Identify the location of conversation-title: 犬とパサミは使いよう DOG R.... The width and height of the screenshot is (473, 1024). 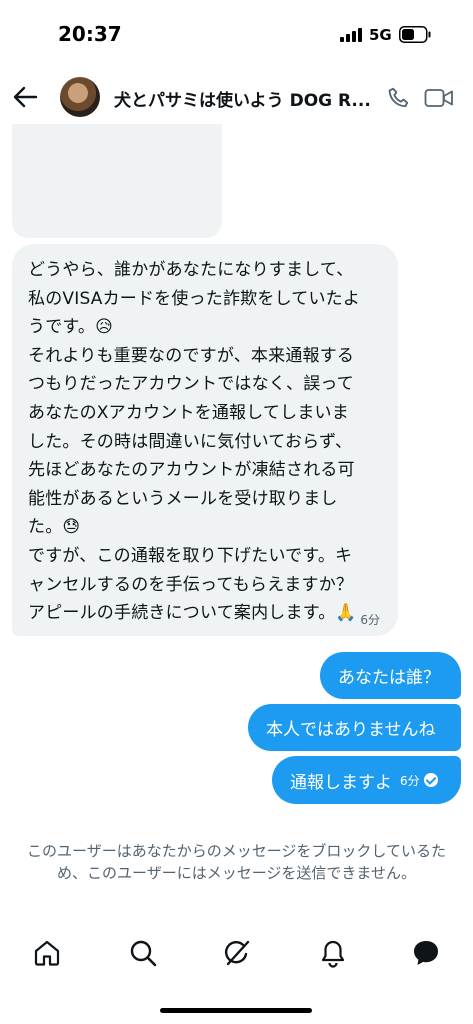
(248, 98).